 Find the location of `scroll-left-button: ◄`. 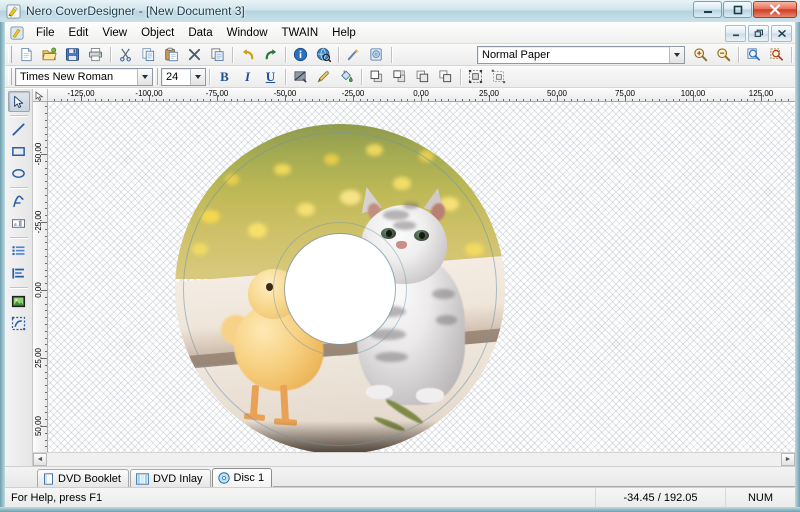

scroll-left-button: ◄ is located at coordinates (40, 459).